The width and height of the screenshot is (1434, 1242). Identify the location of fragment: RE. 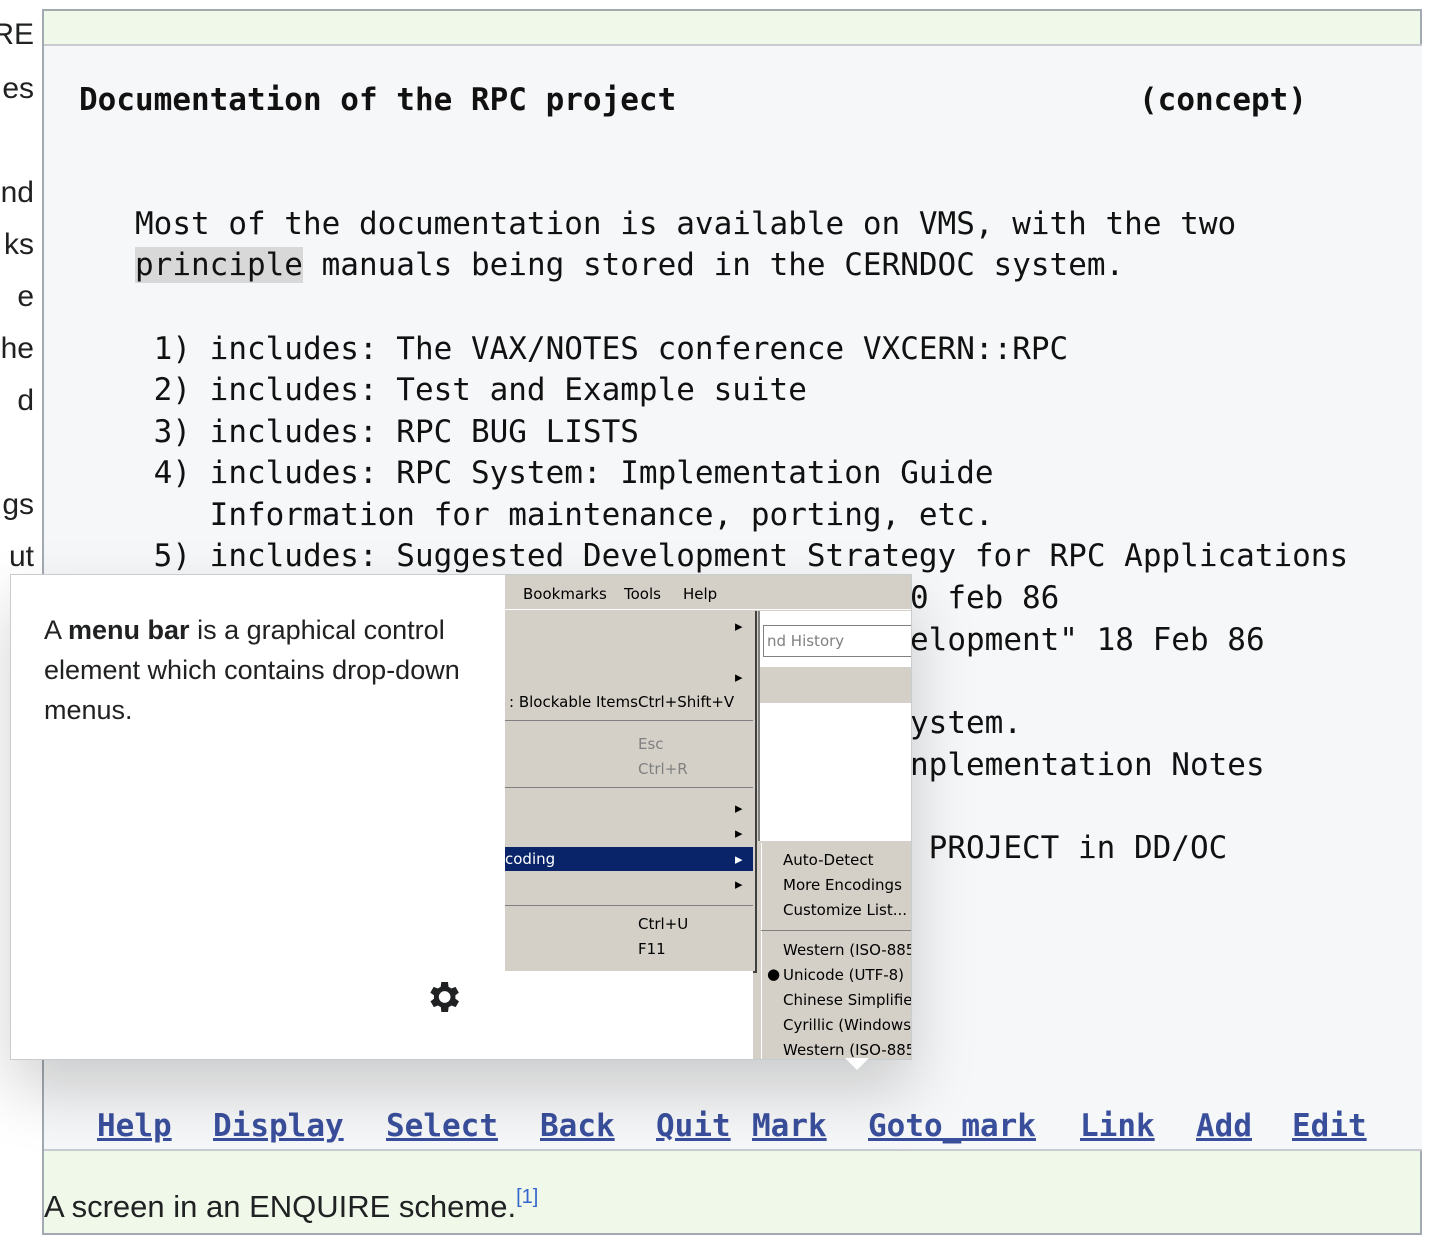
(17, 34).